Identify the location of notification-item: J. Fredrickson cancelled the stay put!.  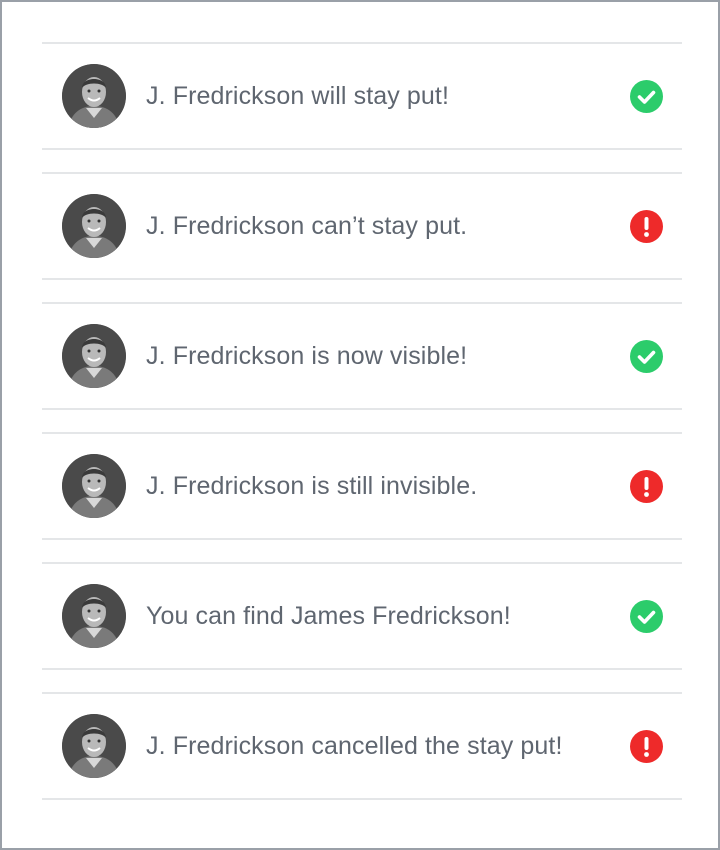
(362, 746).